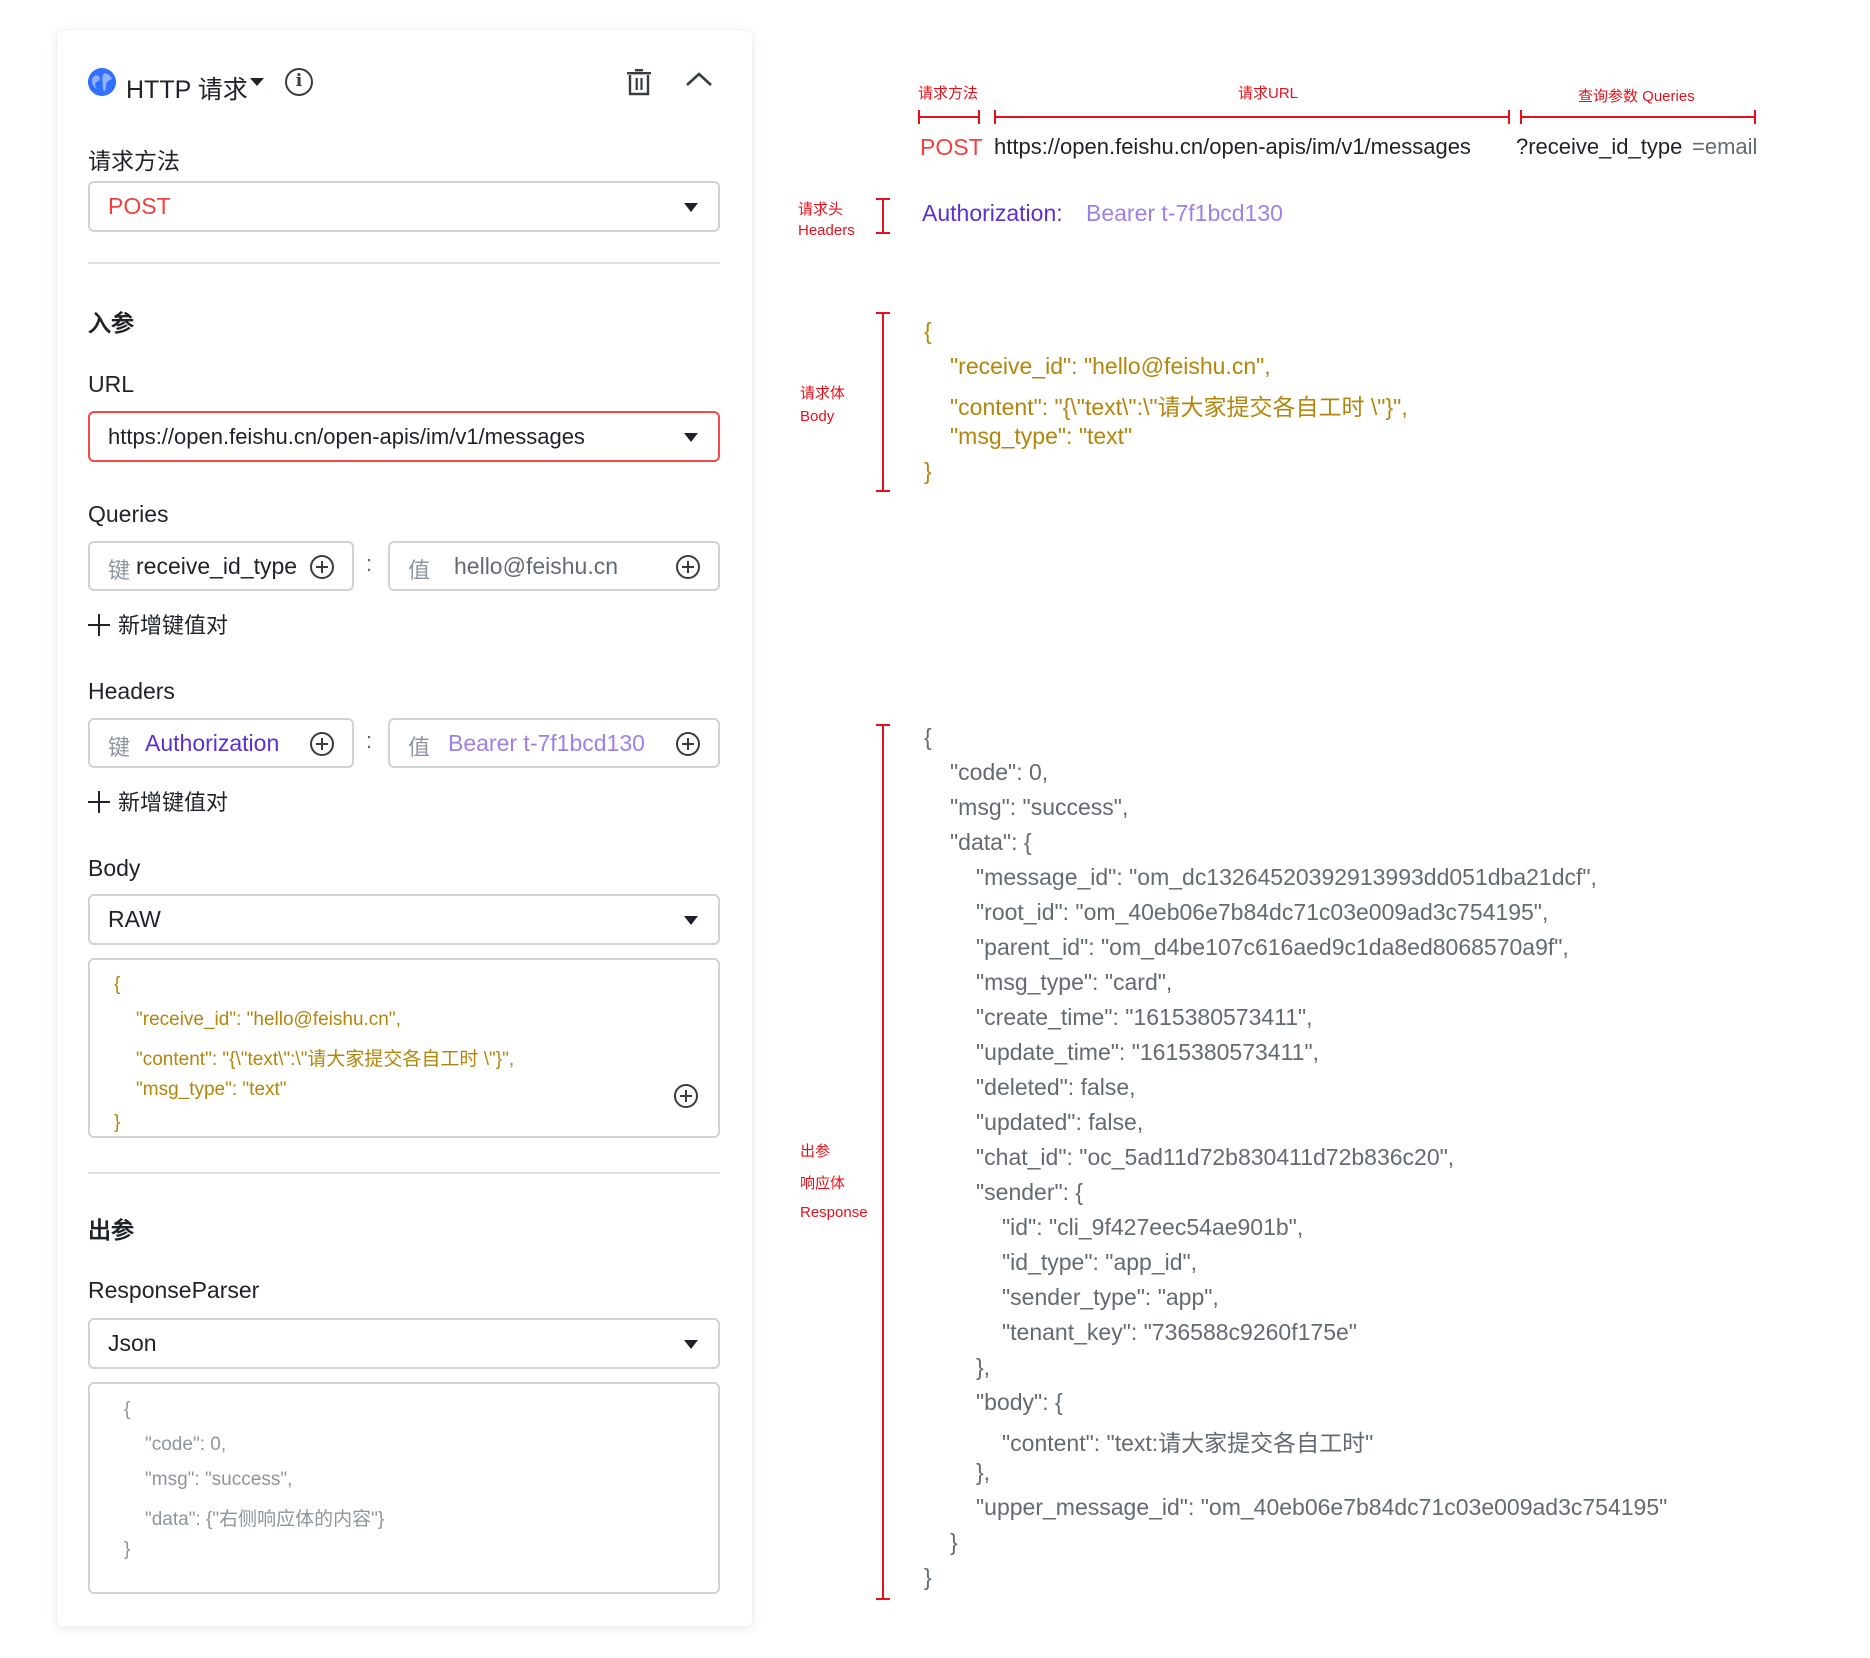 The width and height of the screenshot is (1870, 1658). Describe the element at coordinates (1030, 1192) in the screenshot. I see `response-line: "sender": {` at that location.